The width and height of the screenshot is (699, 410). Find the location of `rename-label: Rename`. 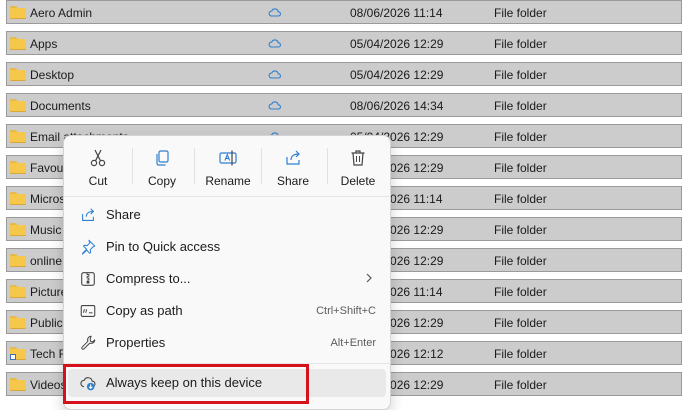

rename-label: Rename is located at coordinates (228, 181).